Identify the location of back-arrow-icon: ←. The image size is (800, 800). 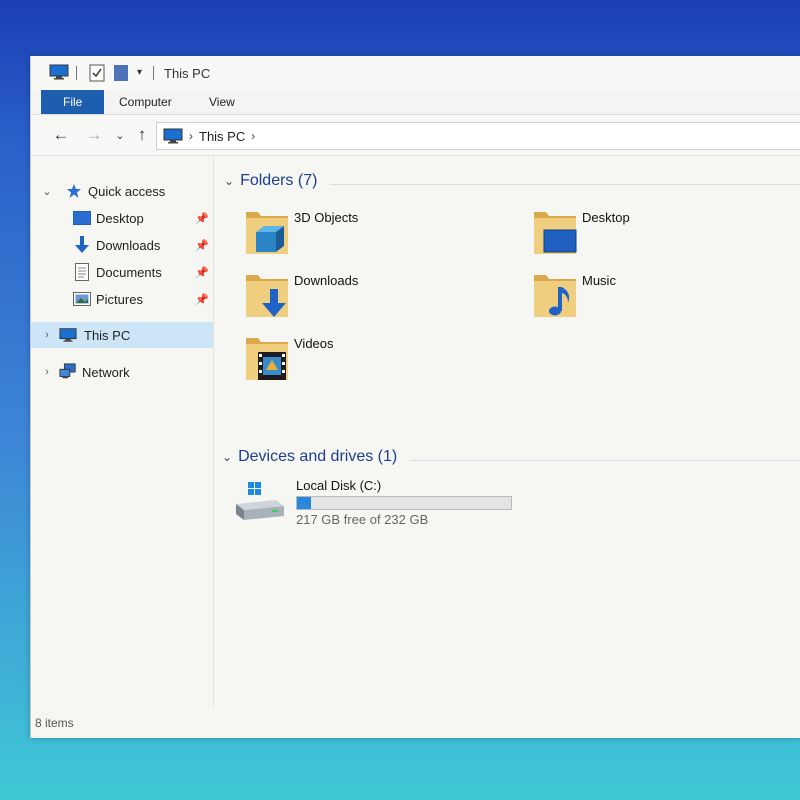
(61, 135).